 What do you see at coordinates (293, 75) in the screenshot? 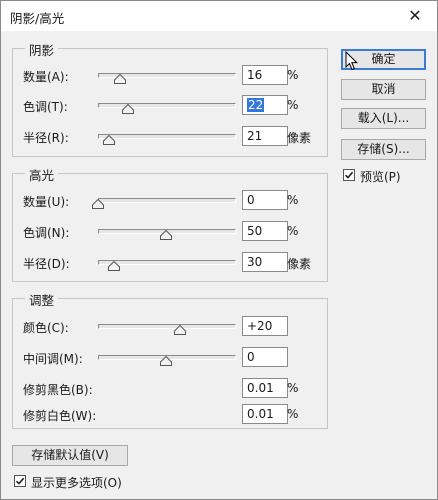
I see `shadows-amount-unit: %` at bounding box center [293, 75].